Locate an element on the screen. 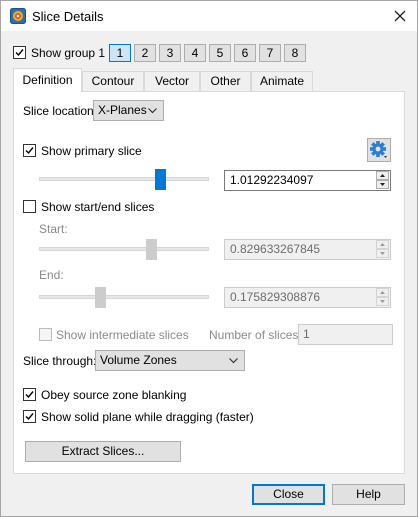 The height and width of the screenshot is (517, 418). help-button: Help is located at coordinates (368, 494).